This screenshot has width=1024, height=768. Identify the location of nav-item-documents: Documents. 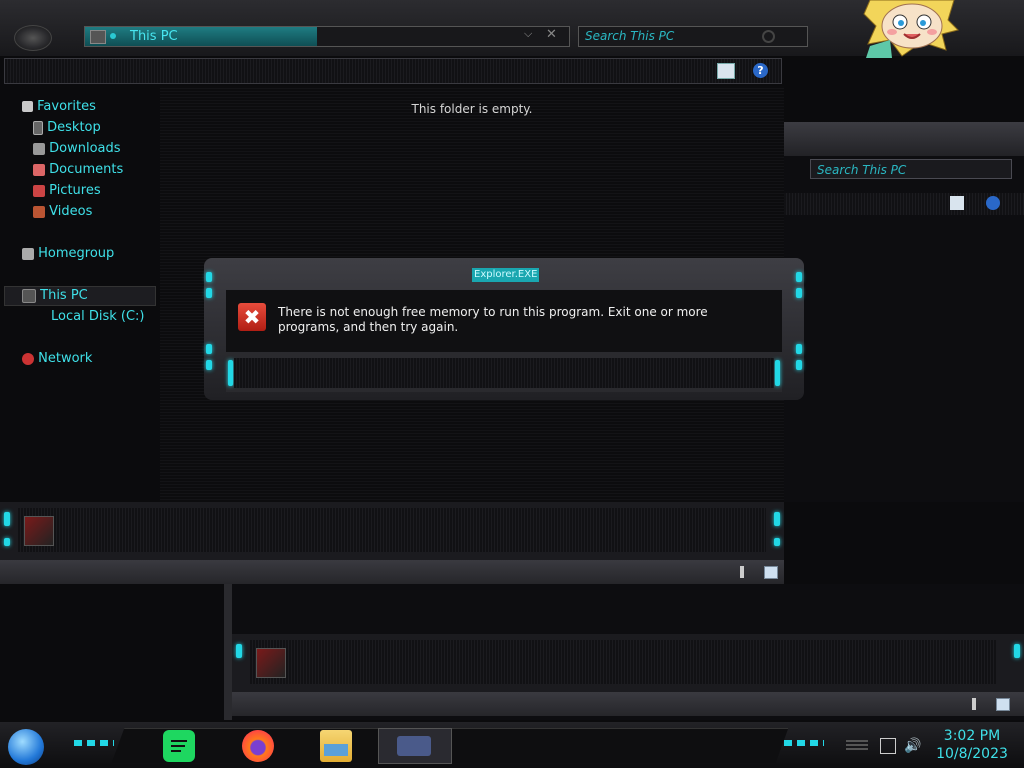
(78, 169).